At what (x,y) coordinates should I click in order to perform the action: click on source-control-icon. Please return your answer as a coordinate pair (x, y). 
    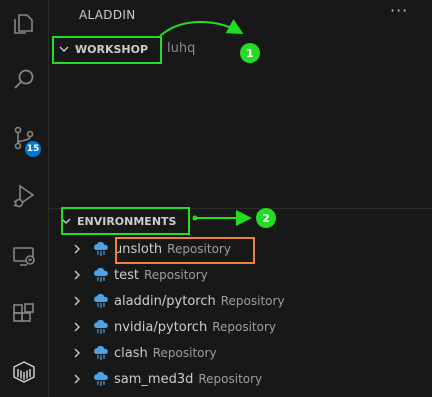
    Looking at the image, I should click on (24, 138).